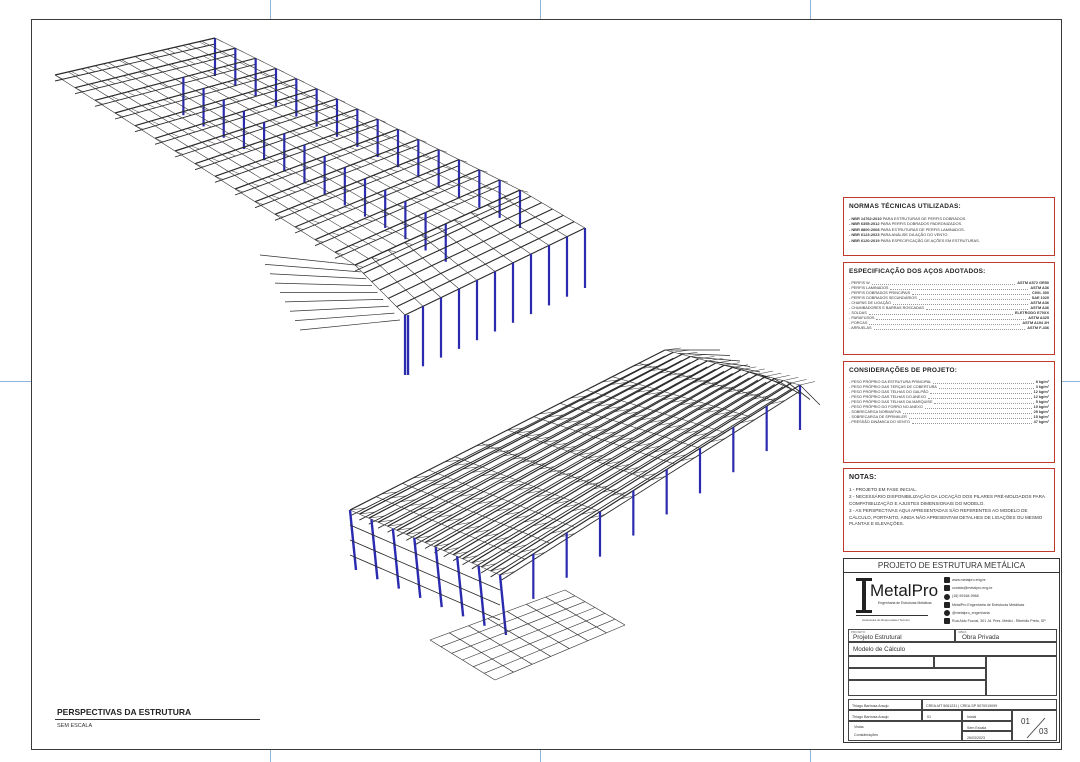 The image size is (1080, 762). I want to click on perspectivas-title: PERSPECTIVAS DA ESTRUTURA, so click(124, 712).